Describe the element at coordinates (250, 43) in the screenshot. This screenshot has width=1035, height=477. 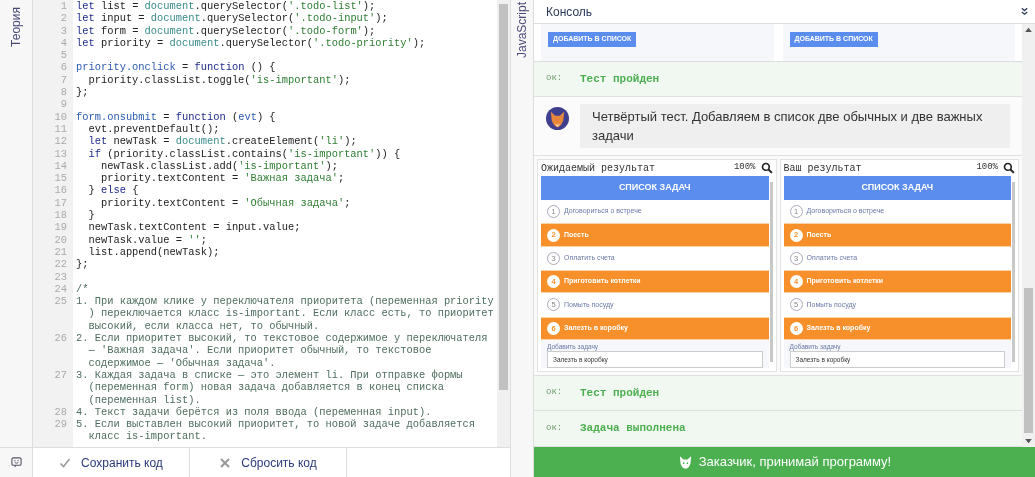
I see `code-line: let priority = document.querySelector('.todo-priority');` at that location.